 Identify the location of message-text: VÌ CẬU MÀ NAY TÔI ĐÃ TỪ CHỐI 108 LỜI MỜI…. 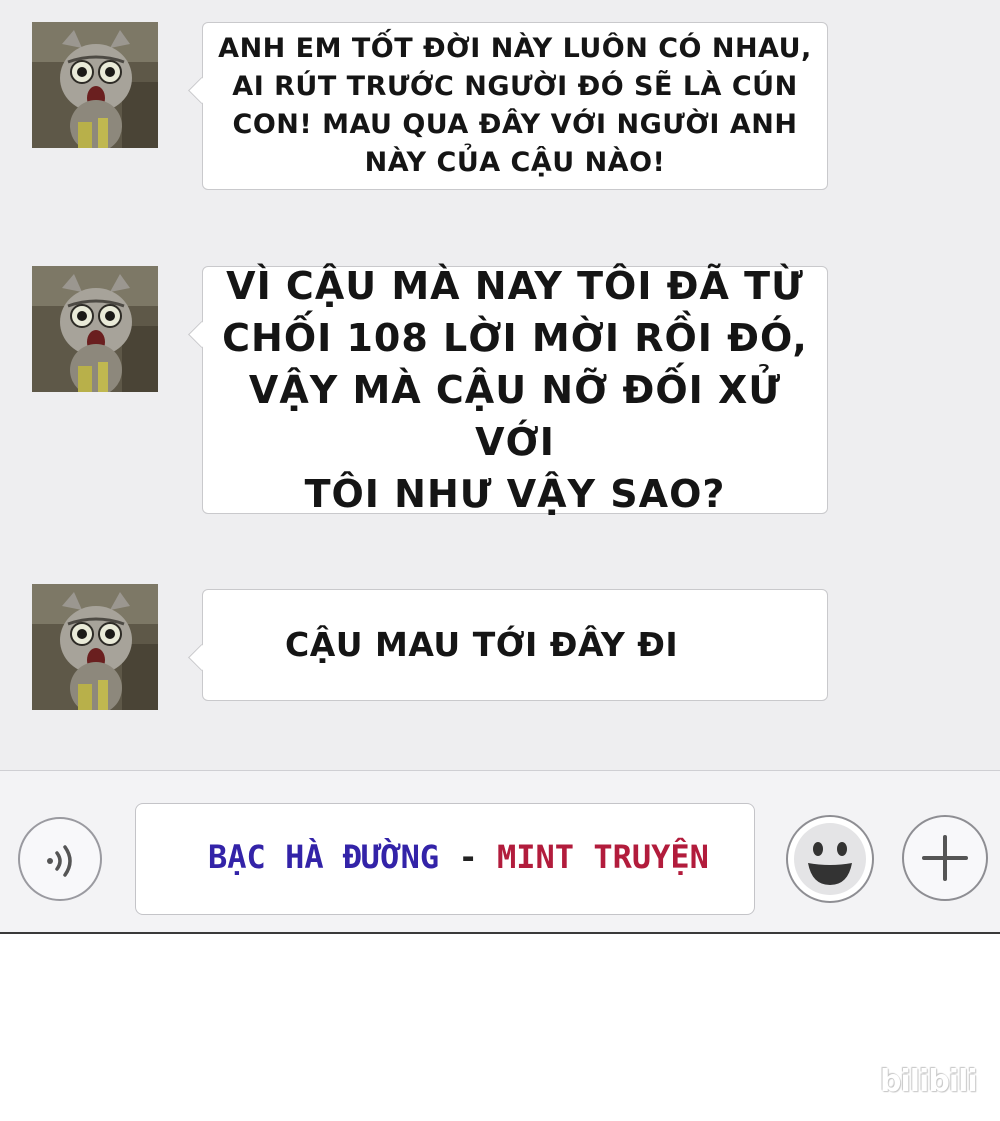
(515, 390).